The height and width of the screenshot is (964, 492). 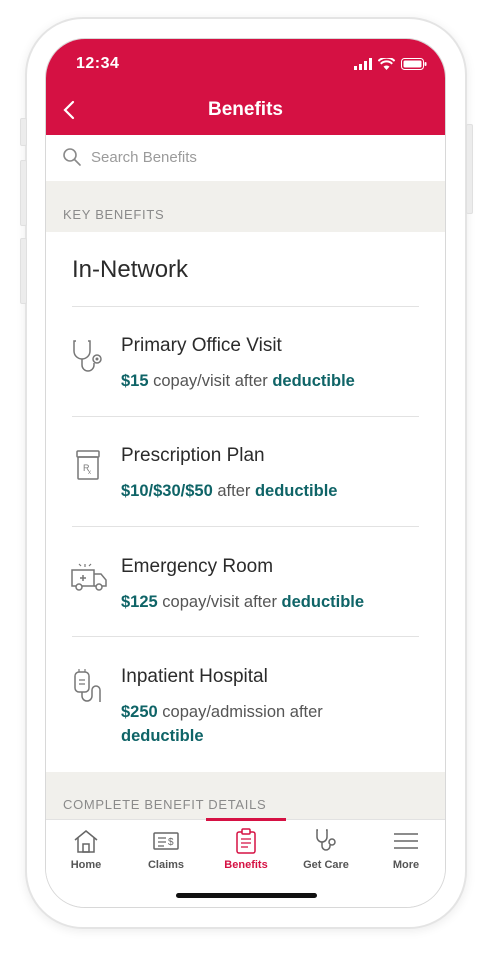 I want to click on wifi-icon, so click(x=386, y=64).